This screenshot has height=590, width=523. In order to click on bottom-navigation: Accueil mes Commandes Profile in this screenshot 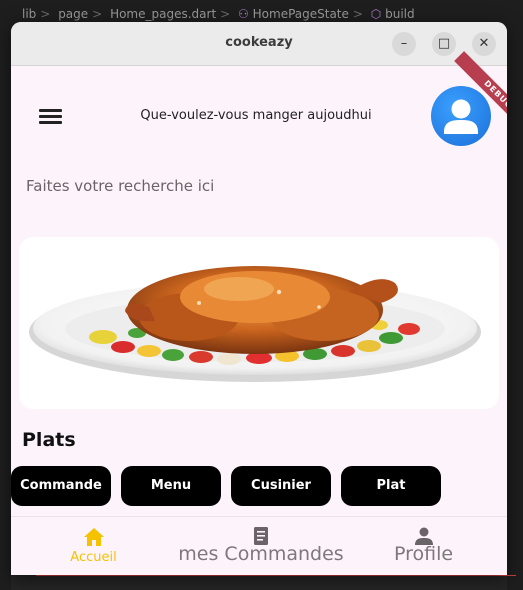, I will do `click(259, 545)`.